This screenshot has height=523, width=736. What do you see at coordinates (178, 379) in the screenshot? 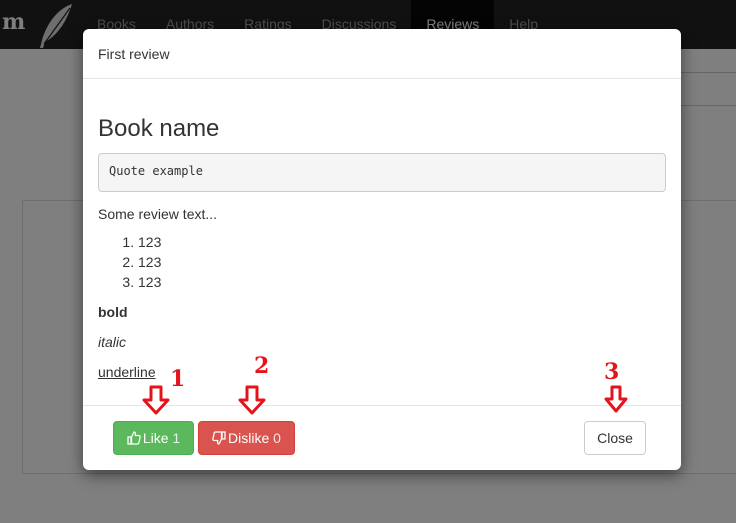
I see `annotation-number-1: 1` at bounding box center [178, 379].